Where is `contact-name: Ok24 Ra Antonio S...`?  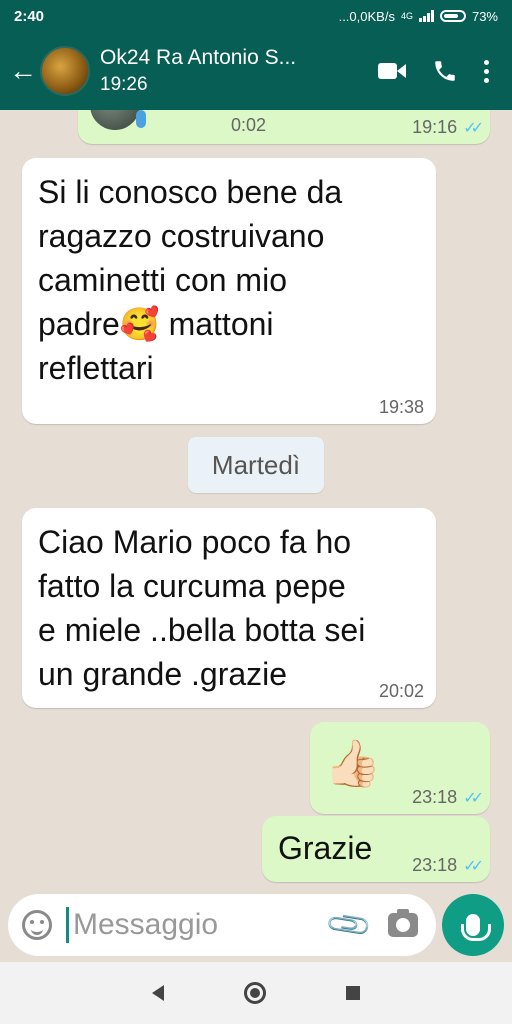
contact-name: Ok24 Ra Antonio S... is located at coordinates (198, 57).